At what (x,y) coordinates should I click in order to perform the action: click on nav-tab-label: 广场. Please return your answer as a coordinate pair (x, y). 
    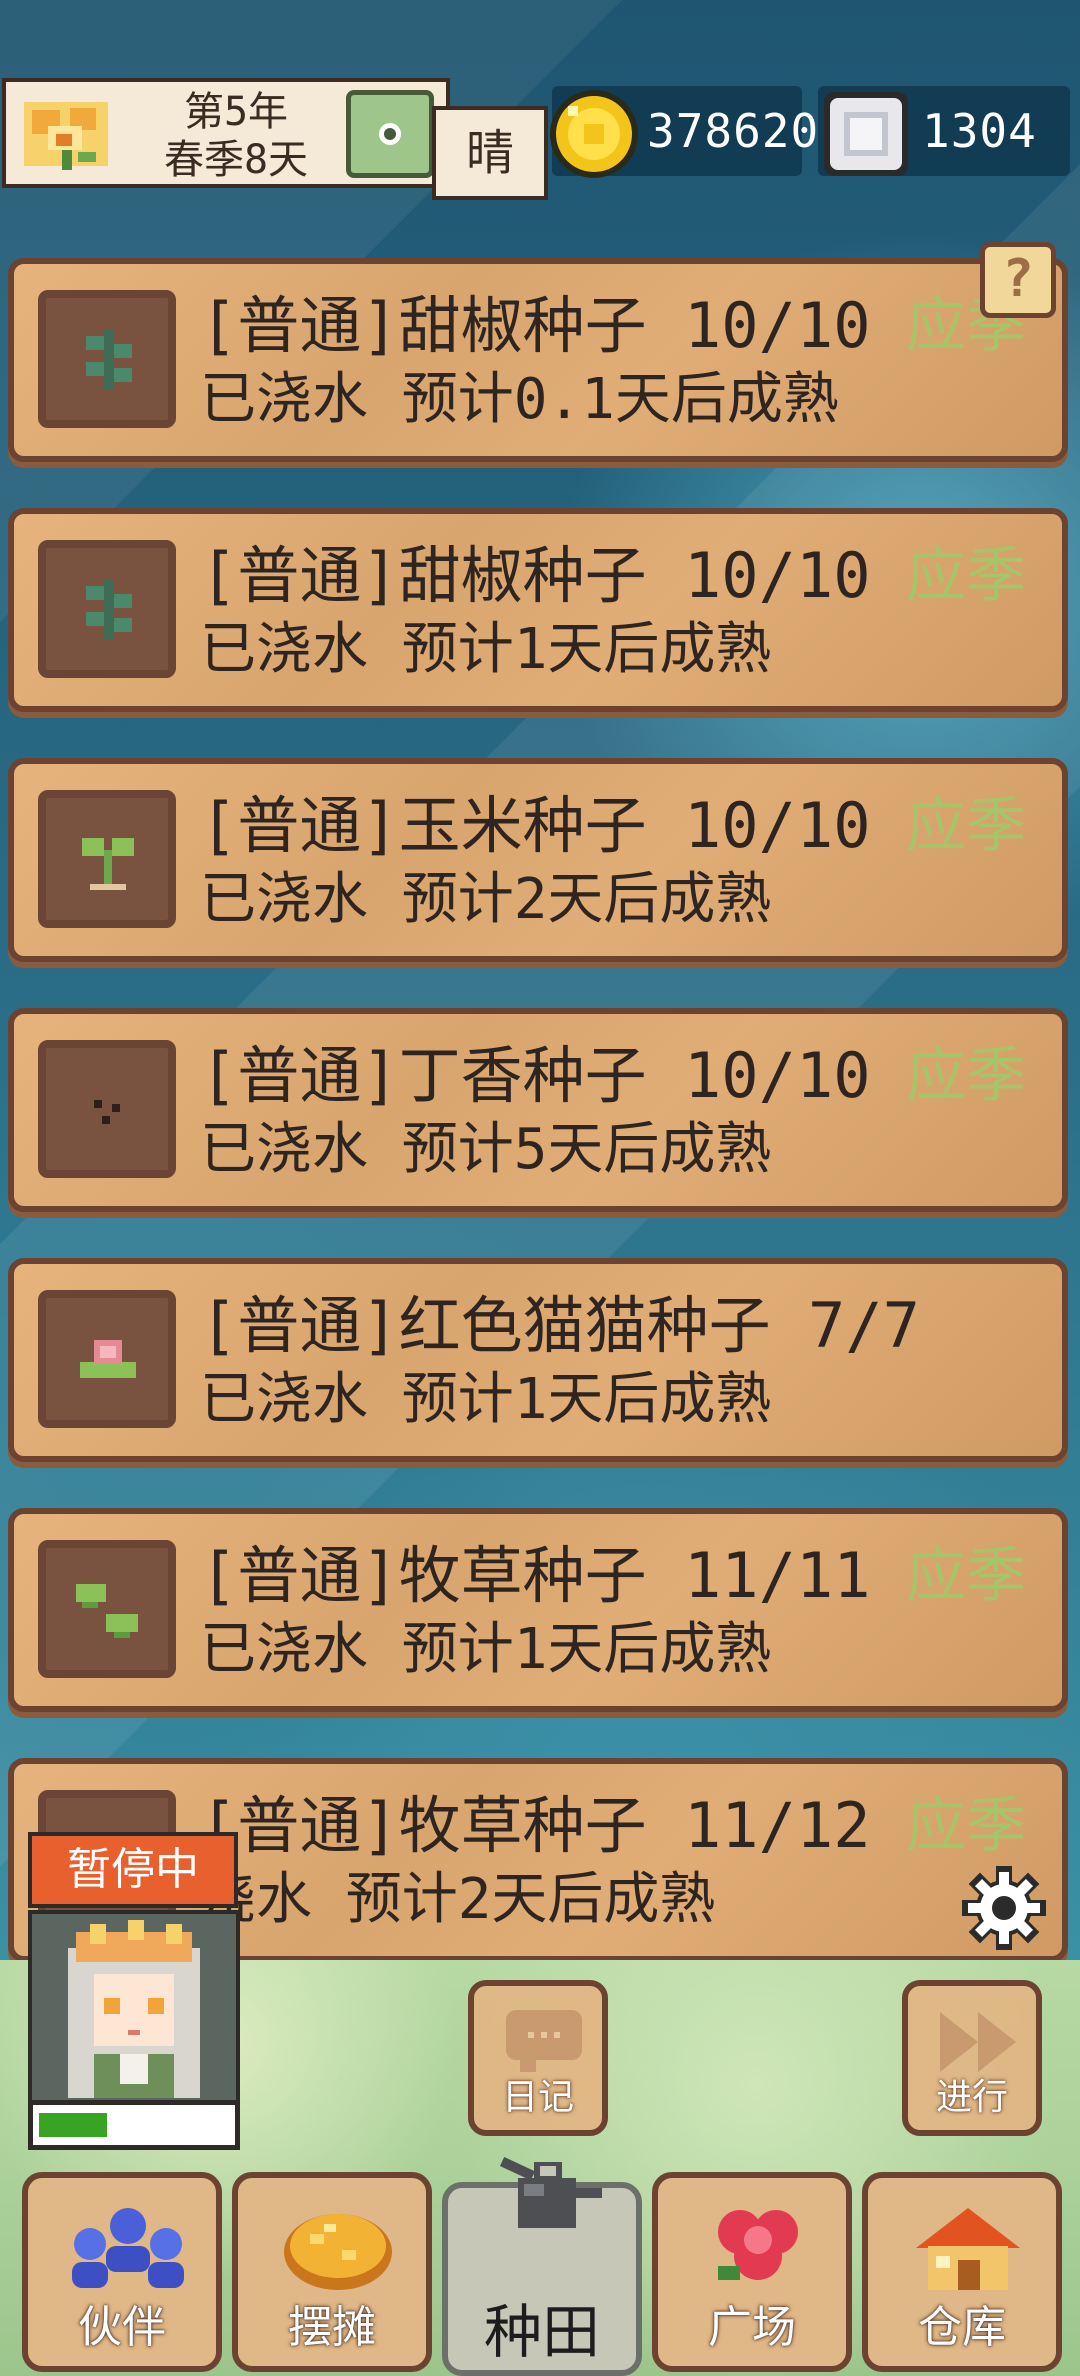
    Looking at the image, I should click on (752, 2327).